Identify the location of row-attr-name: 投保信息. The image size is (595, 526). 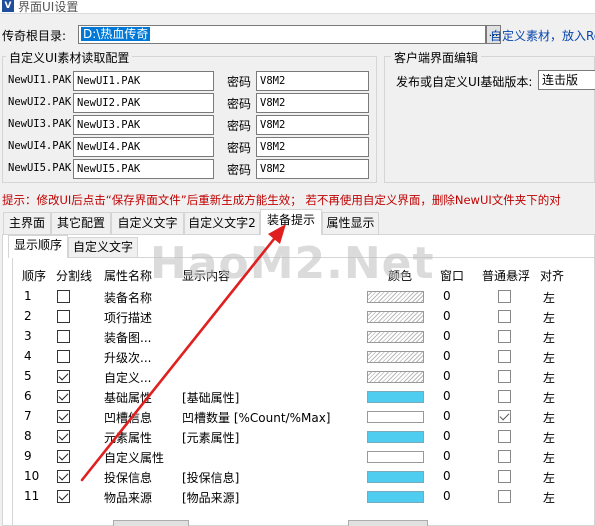
(128, 478).